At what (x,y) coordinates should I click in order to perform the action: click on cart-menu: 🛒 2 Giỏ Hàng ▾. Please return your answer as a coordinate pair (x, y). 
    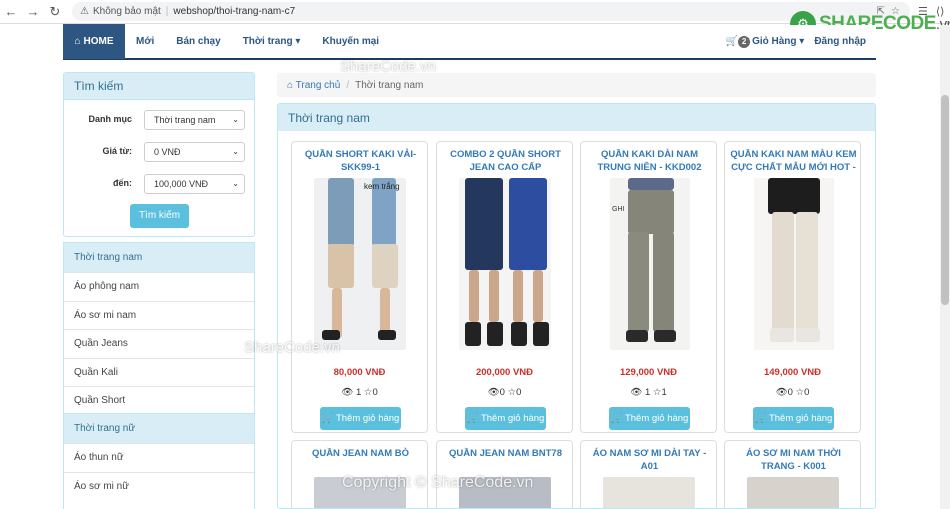
    Looking at the image, I should click on (765, 41).